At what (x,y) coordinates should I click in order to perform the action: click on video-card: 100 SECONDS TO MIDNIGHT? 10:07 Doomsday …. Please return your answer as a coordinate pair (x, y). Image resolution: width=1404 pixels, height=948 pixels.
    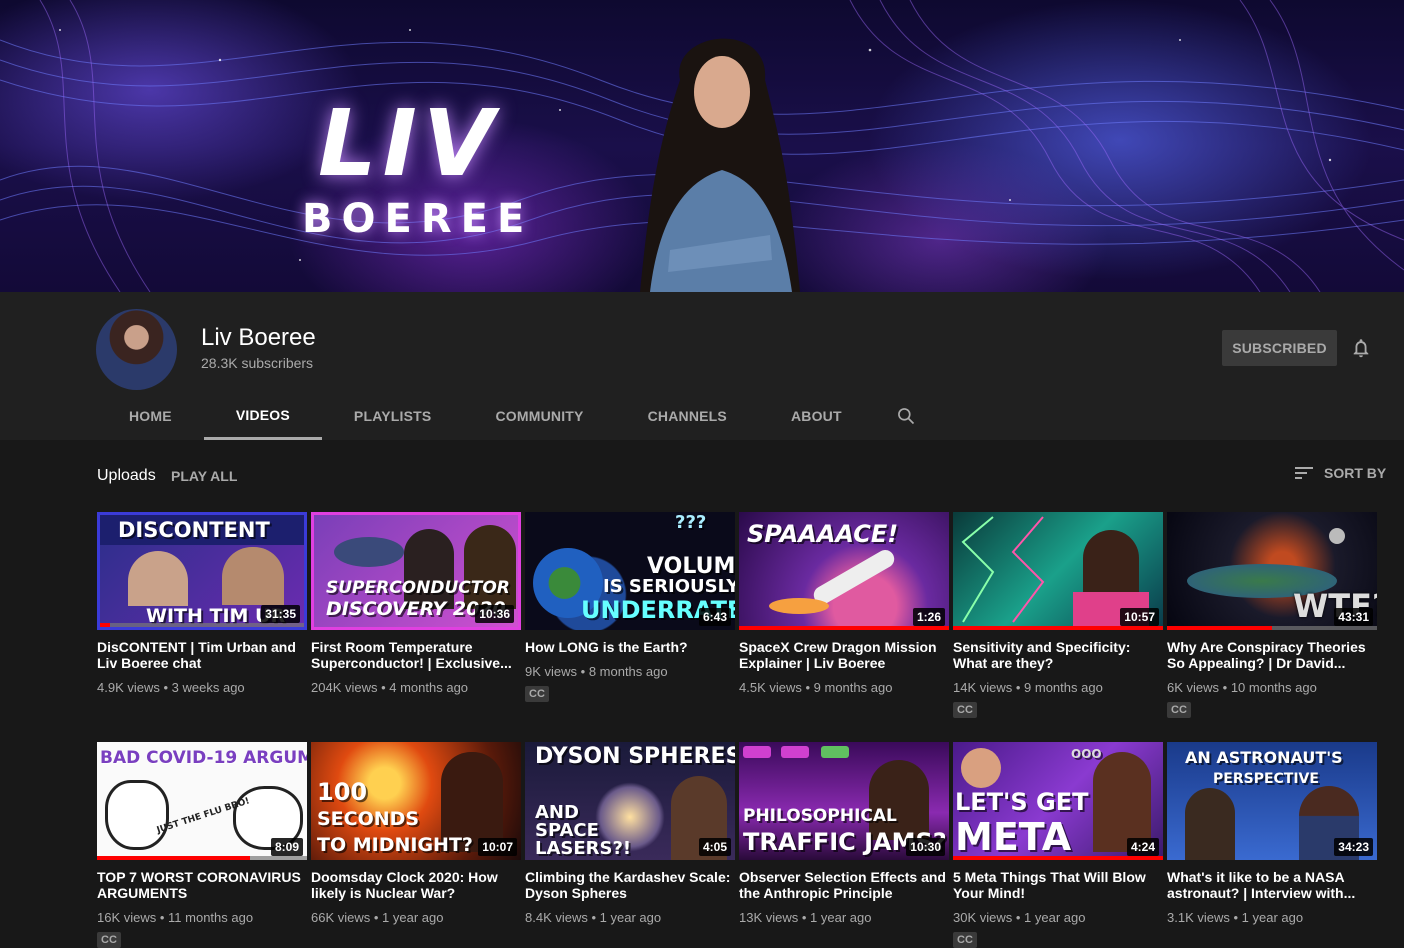
    Looking at the image, I should click on (416, 833).